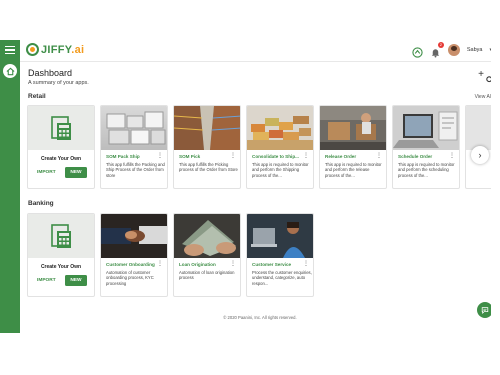 The height and width of the screenshot is (375, 500). What do you see at coordinates (61, 147) in the screenshot?
I see `create-your-own-card-retail: Create Your Own IMPORT NEW` at bounding box center [61, 147].